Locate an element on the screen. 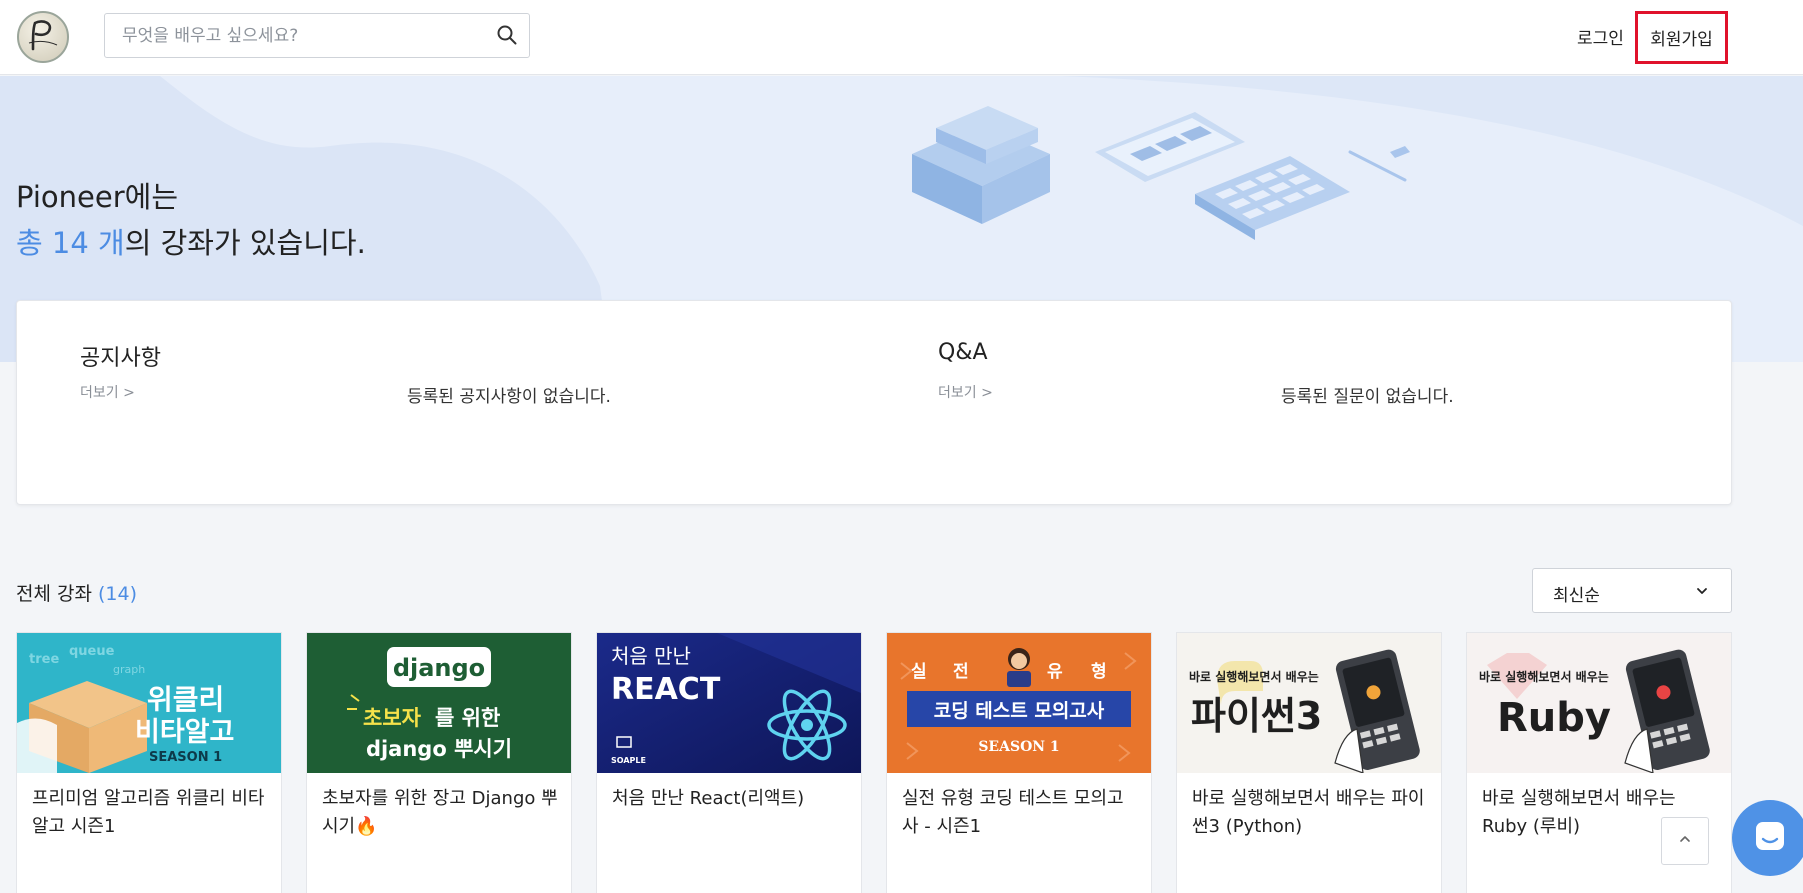 The image size is (1803, 893). thumb-title-1: 코딩 테스트 모의고사 is located at coordinates (1019, 711).